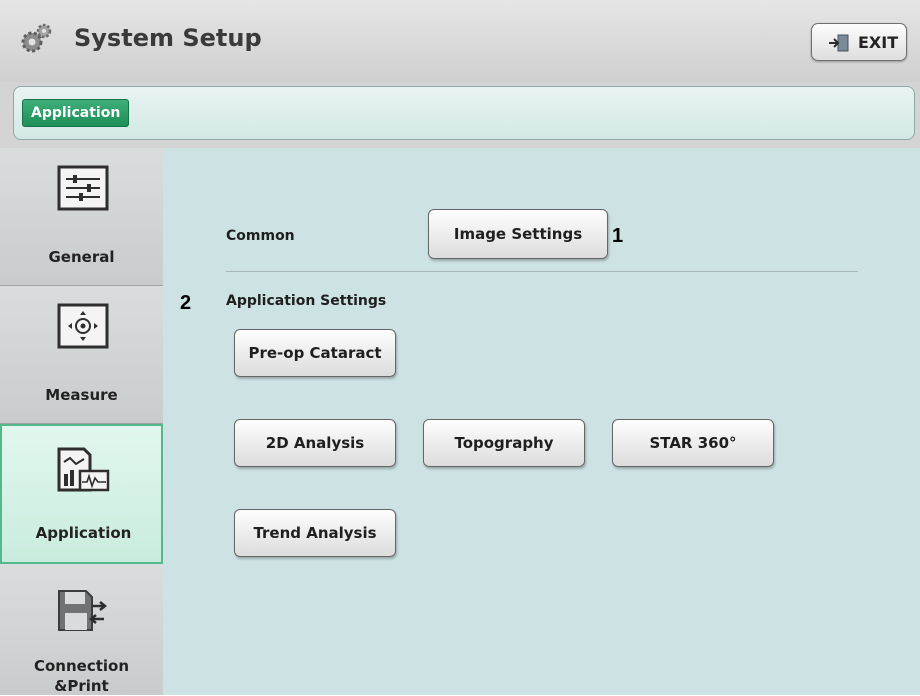 Image resolution: width=920 pixels, height=696 pixels. What do you see at coordinates (260, 236) in the screenshot?
I see `common-label: Common` at bounding box center [260, 236].